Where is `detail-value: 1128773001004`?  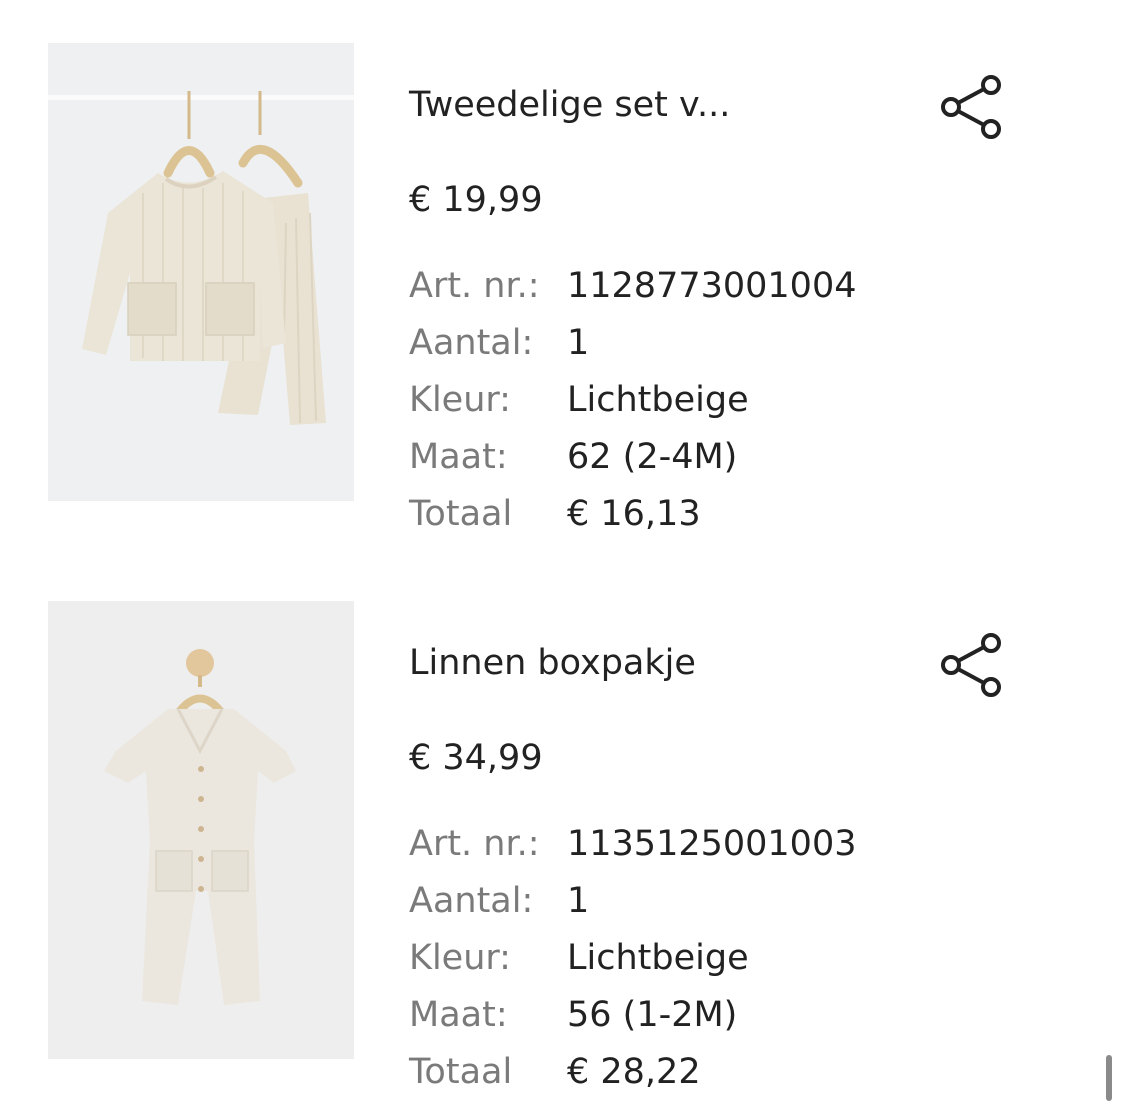
detail-value: 1128773001004 is located at coordinates (712, 286).